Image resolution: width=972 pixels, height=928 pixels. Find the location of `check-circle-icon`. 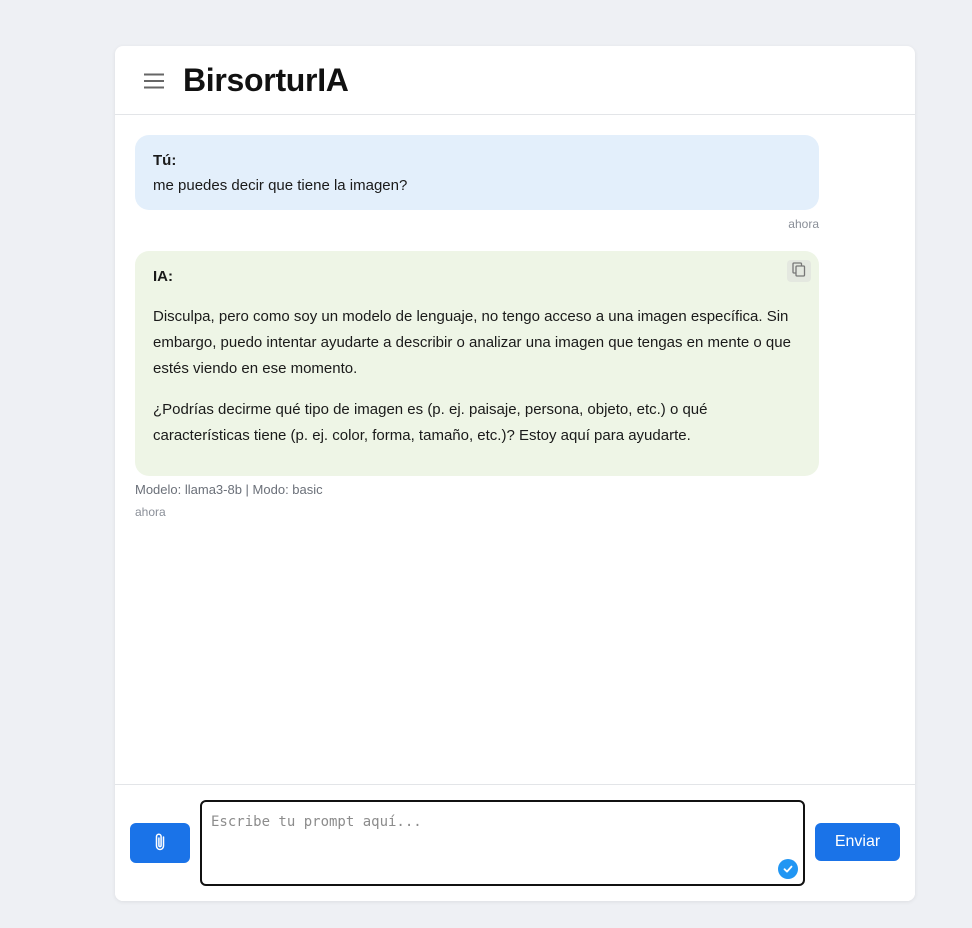

check-circle-icon is located at coordinates (788, 869).